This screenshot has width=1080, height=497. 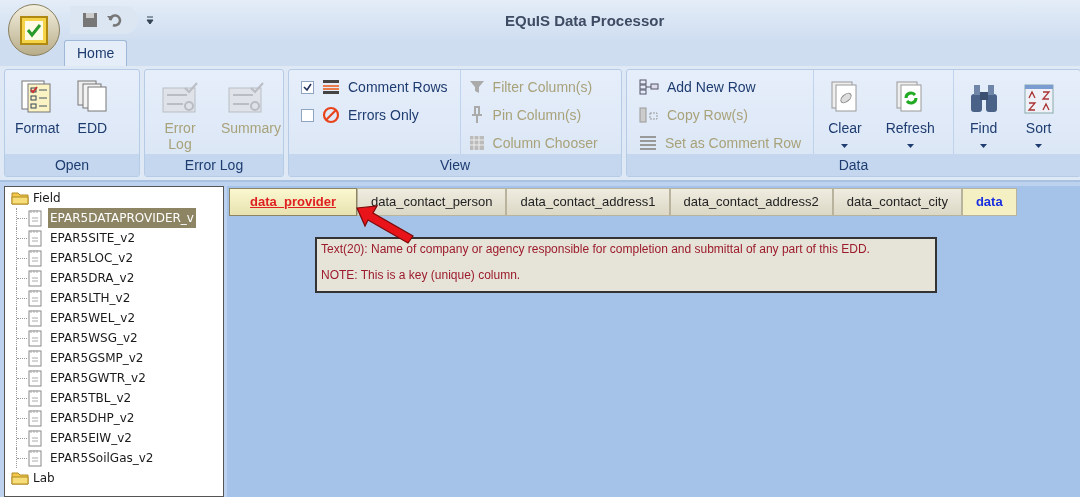 I want to click on ribbon-button: Format, so click(x=37, y=112).